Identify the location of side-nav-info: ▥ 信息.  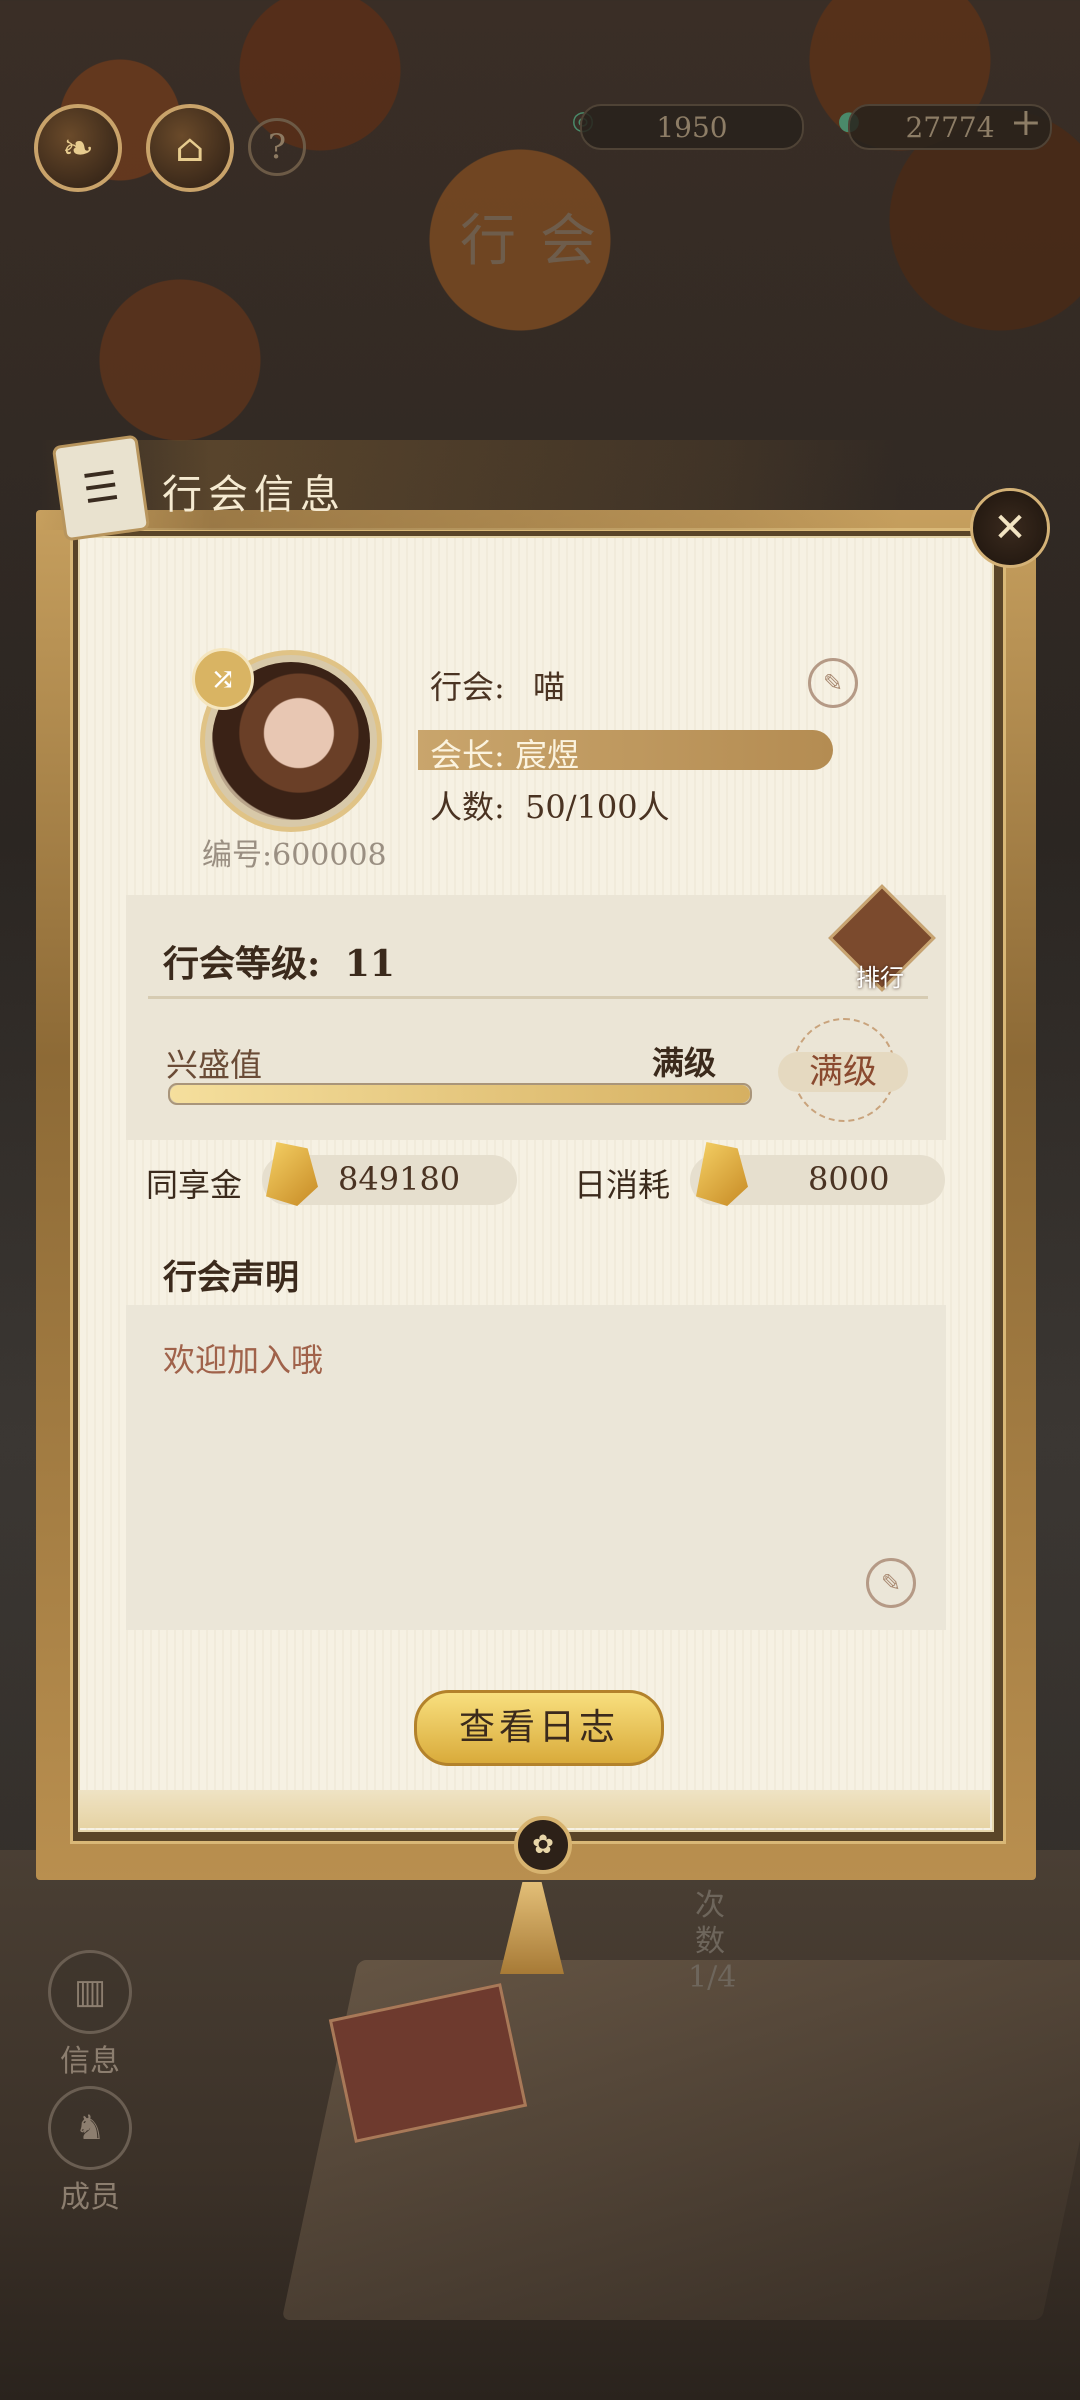
(90, 2015).